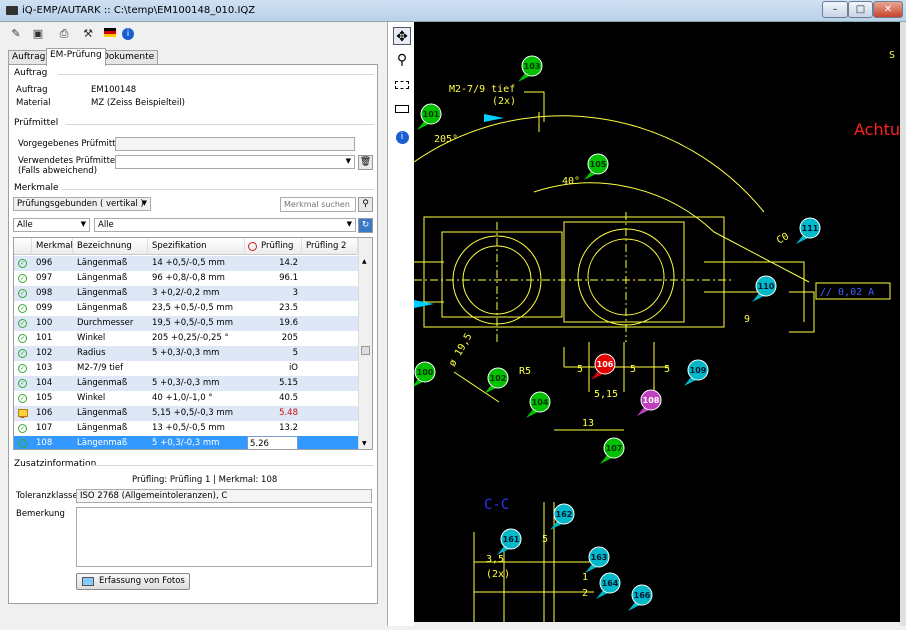 The height and width of the screenshot is (630, 906). Describe the element at coordinates (272, 413) in the screenshot. I see `cell-p1: 5.48` at that location.